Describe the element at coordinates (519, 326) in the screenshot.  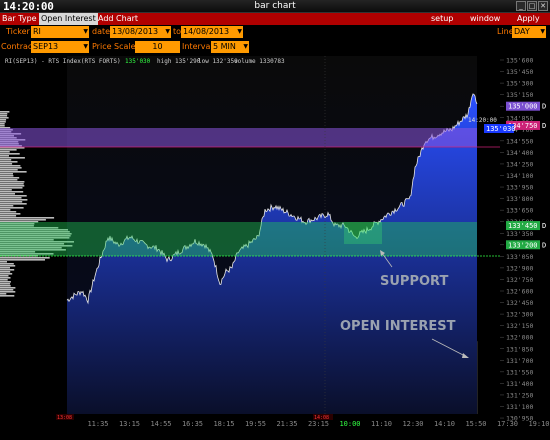
I see `y-tick-label: 132'150` at that location.